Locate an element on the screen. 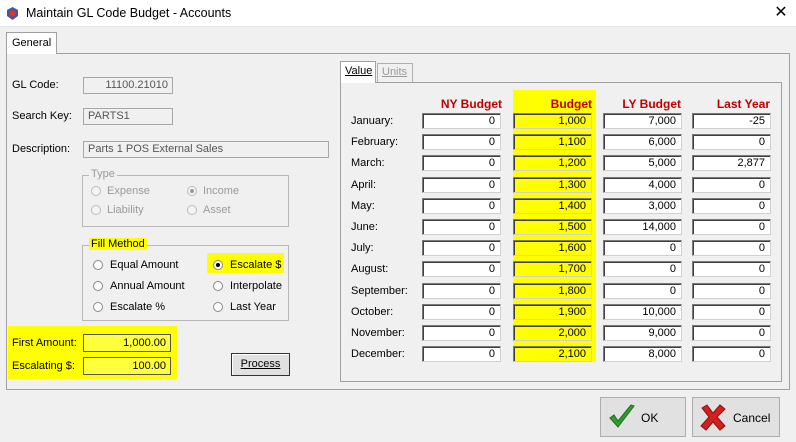 This screenshot has height=442, width=796. ly-budget-cell: 3,000 is located at coordinates (642, 206).